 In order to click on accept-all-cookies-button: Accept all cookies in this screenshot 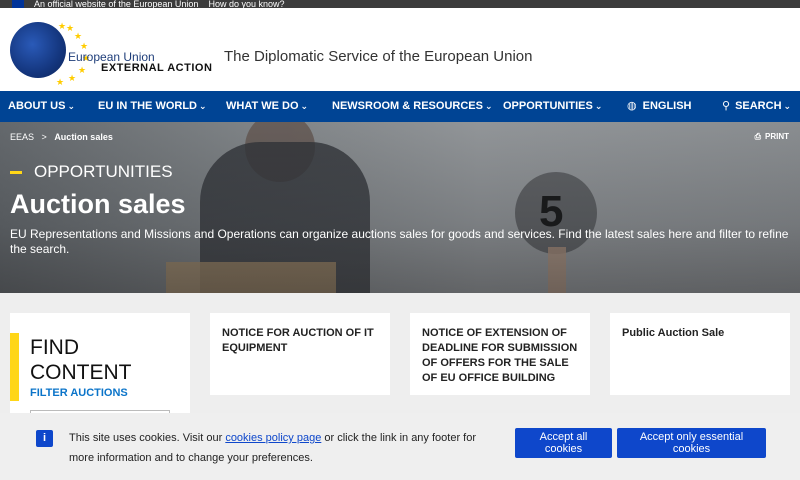, I will do `click(563, 443)`.